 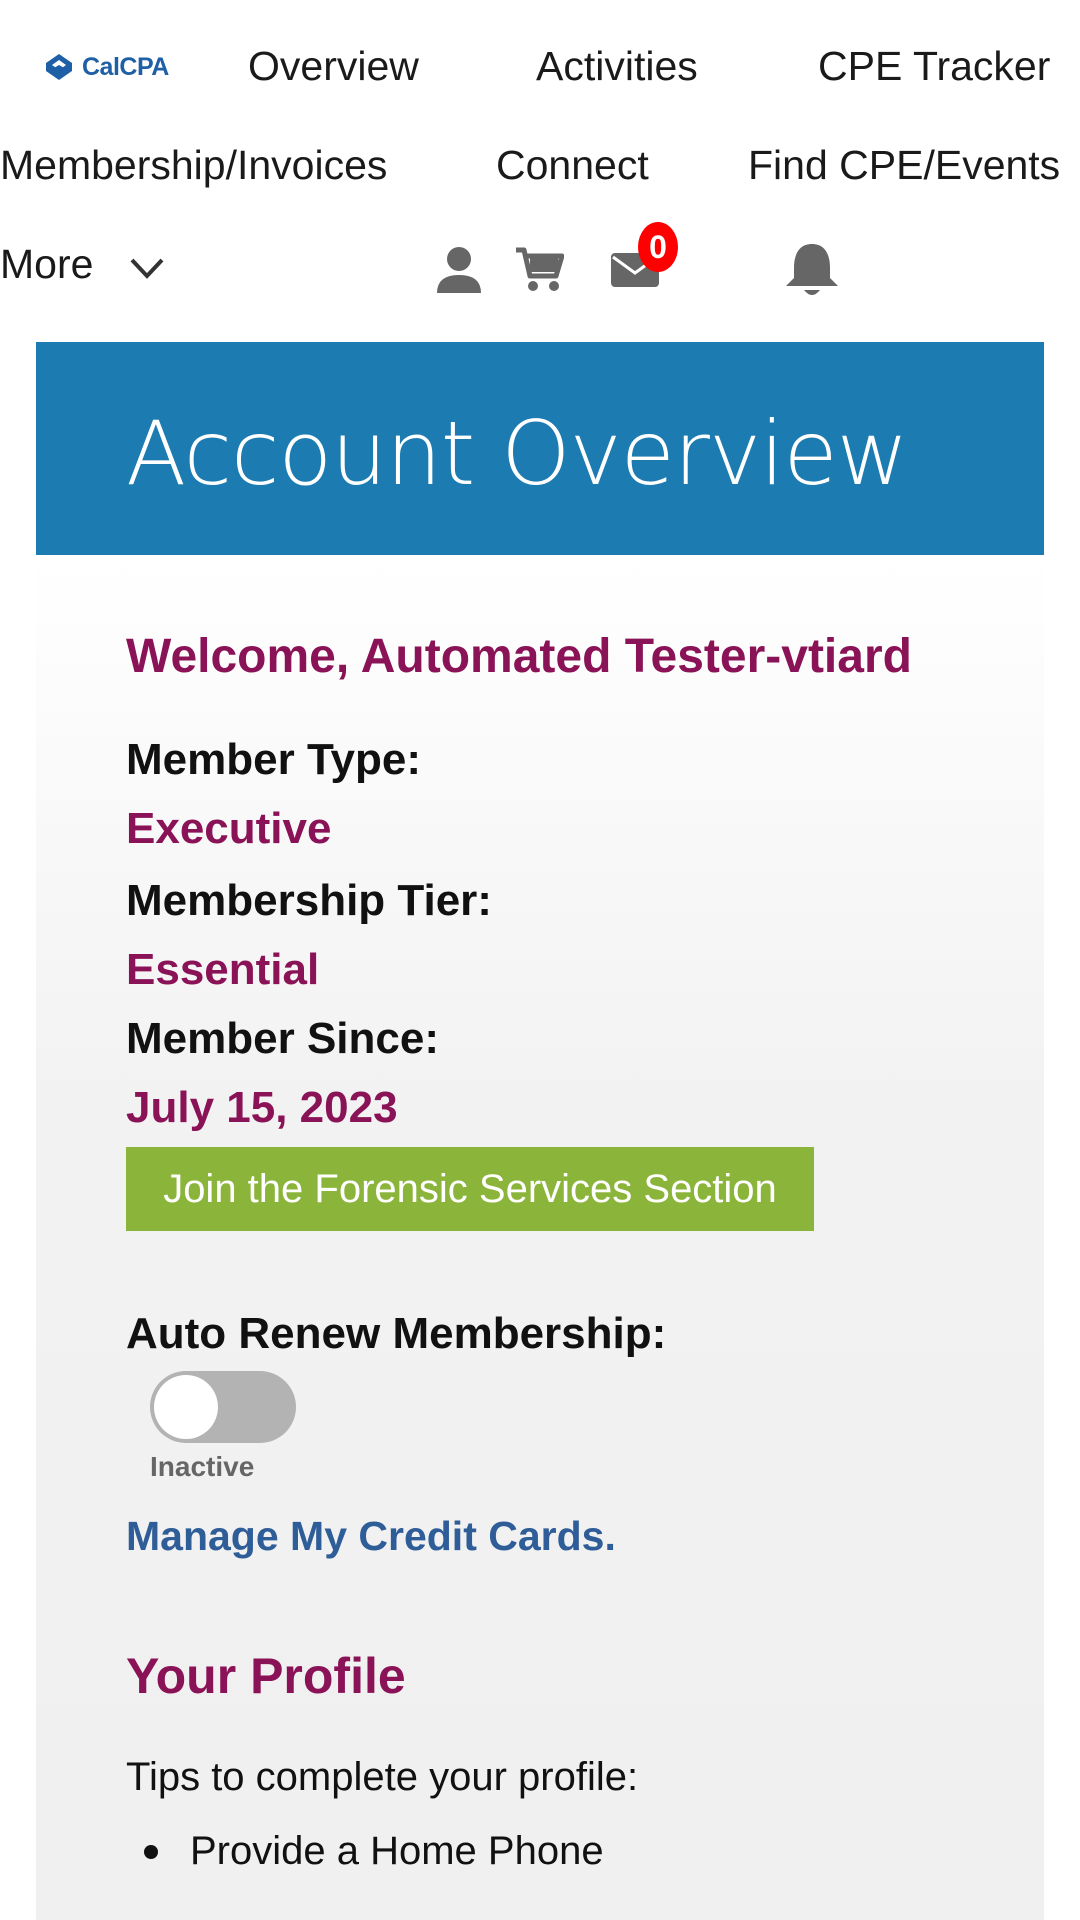 I want to click on join-forensic-section-button: Join the Forensic Services Section, so click(x=470, y=1189).